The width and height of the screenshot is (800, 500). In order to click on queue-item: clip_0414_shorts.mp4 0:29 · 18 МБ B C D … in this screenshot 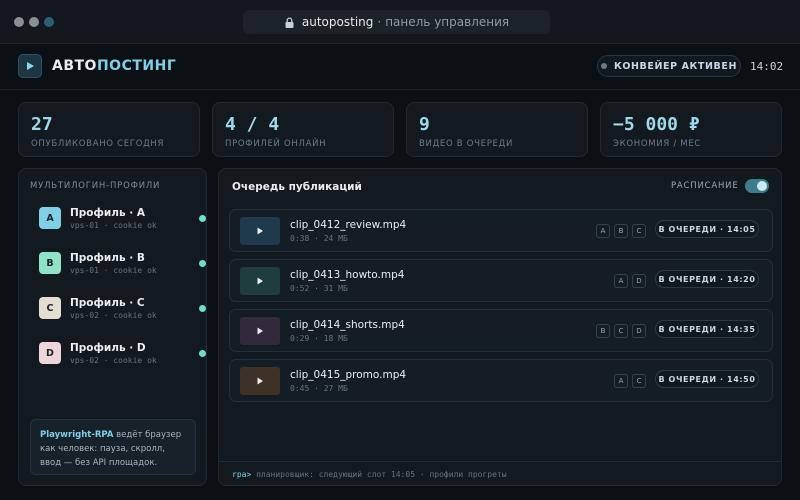, I will do `click(501, 330)`.